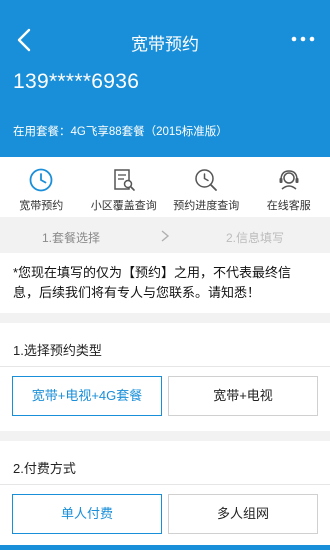 The width and height of the screenshot is (330, 550). Describe the element at coordinates (288, 206) in the screenshot. I see `quick-link-label: 在线客服` at that location.